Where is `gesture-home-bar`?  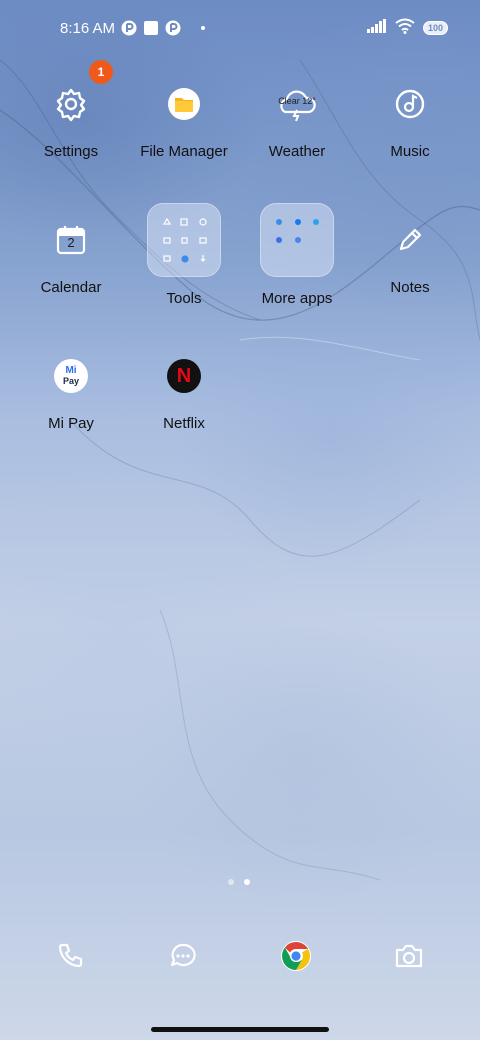
gesture-home-bar is located at coordinates (240, 1029).